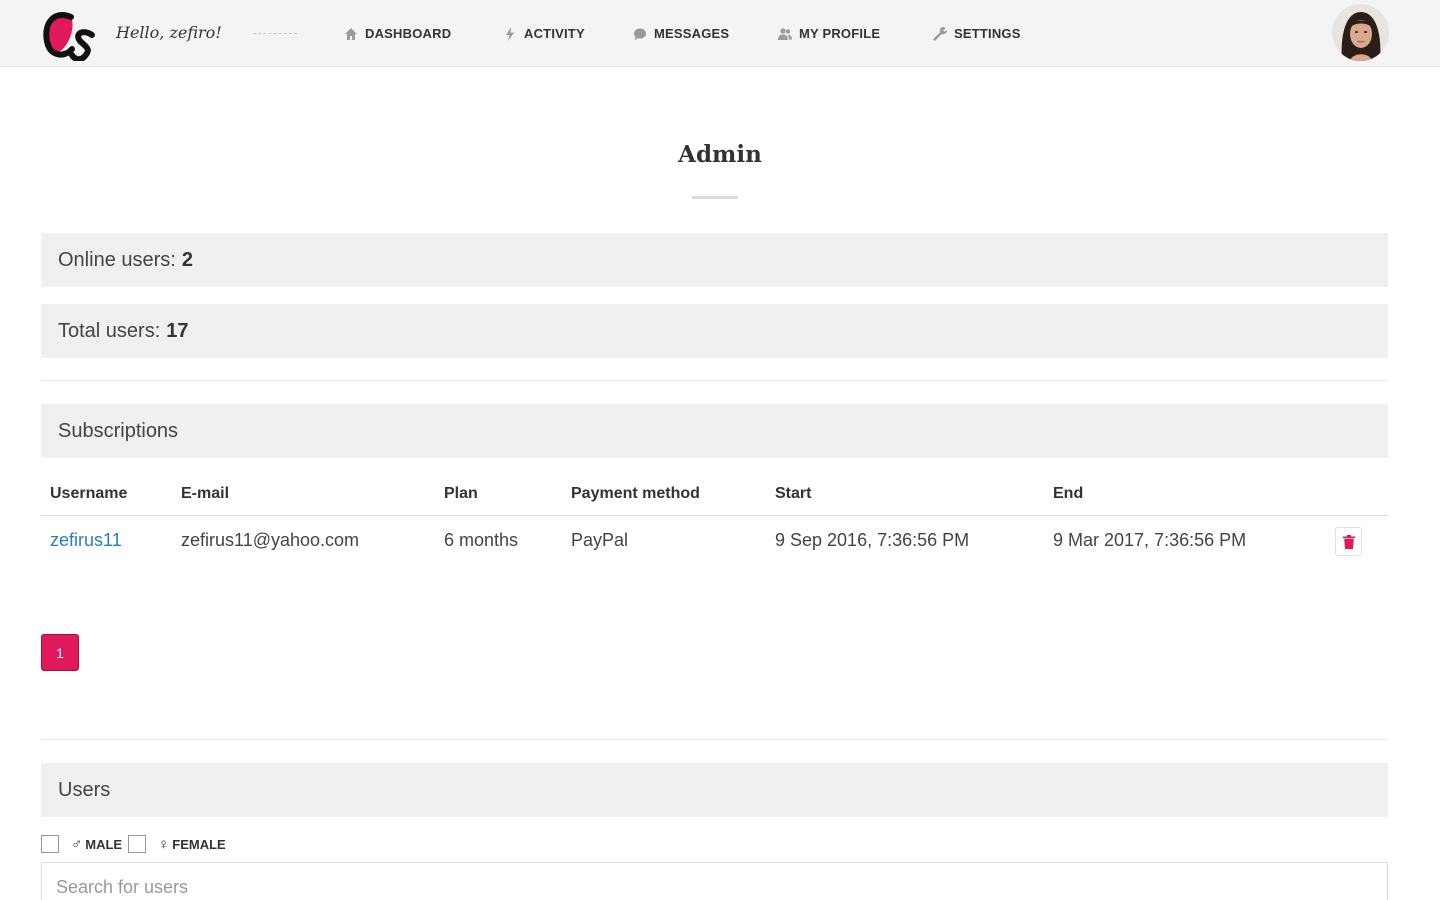 The height and width of the screenshot is (900, 1440). What do you see at coordinates (720, 154) in the screenshot?
I see `page-title: Admin` at bounding box center [720, 154].